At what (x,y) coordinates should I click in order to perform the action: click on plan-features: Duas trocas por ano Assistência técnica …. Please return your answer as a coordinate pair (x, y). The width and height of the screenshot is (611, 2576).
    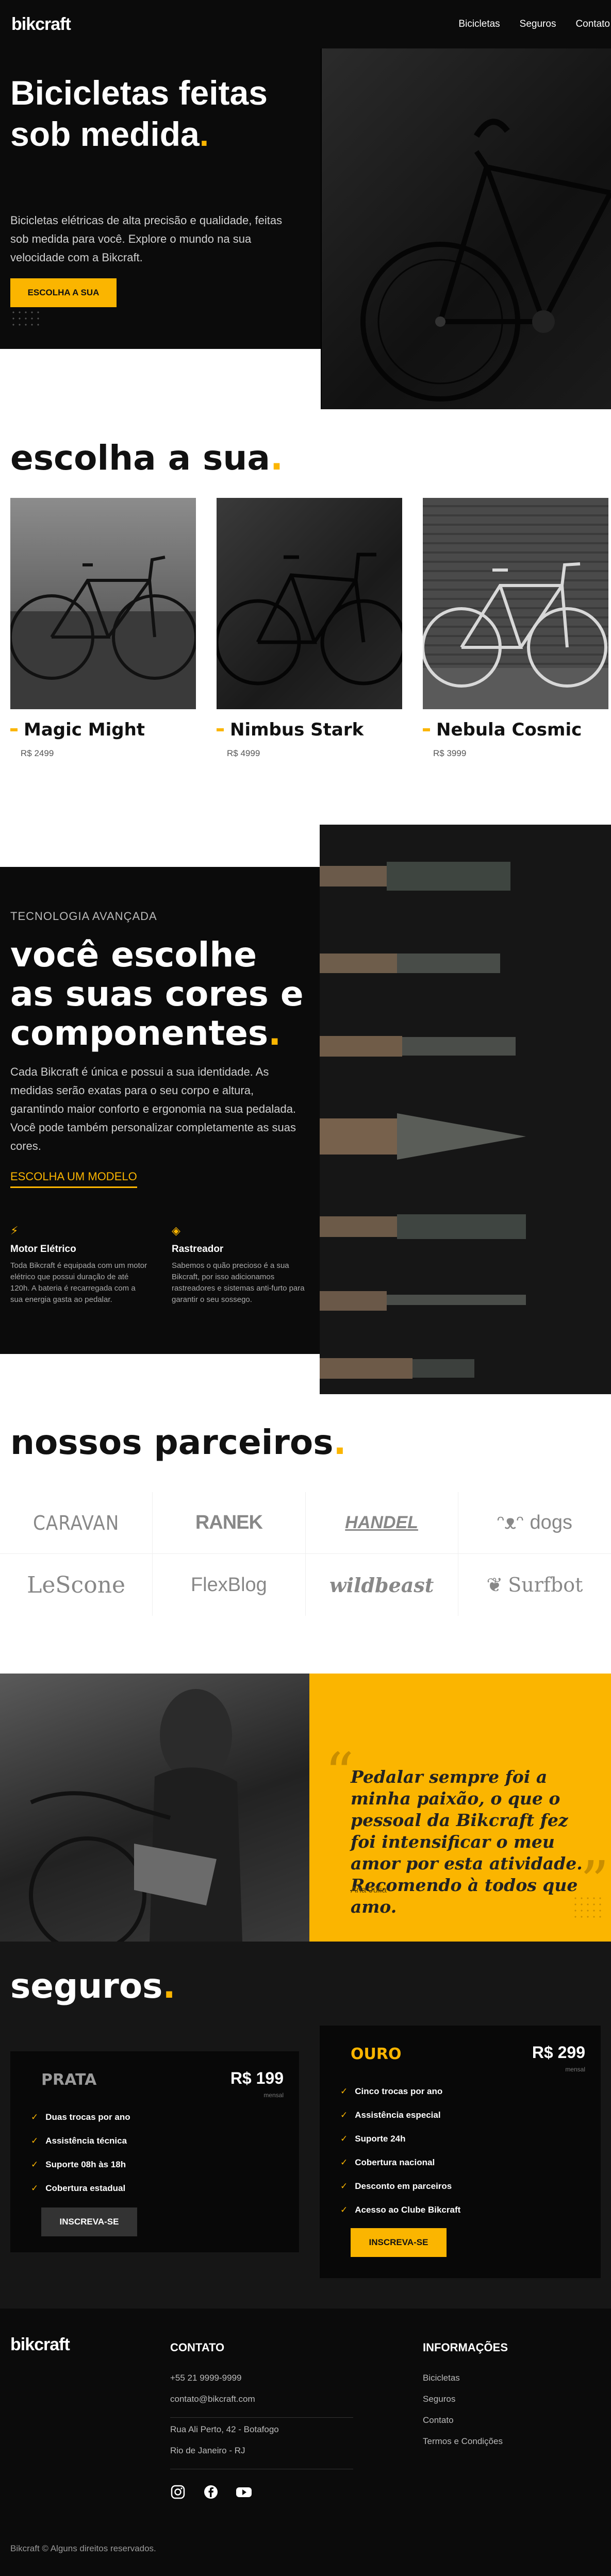
    Looking at the image, I should click on (80, 2159).